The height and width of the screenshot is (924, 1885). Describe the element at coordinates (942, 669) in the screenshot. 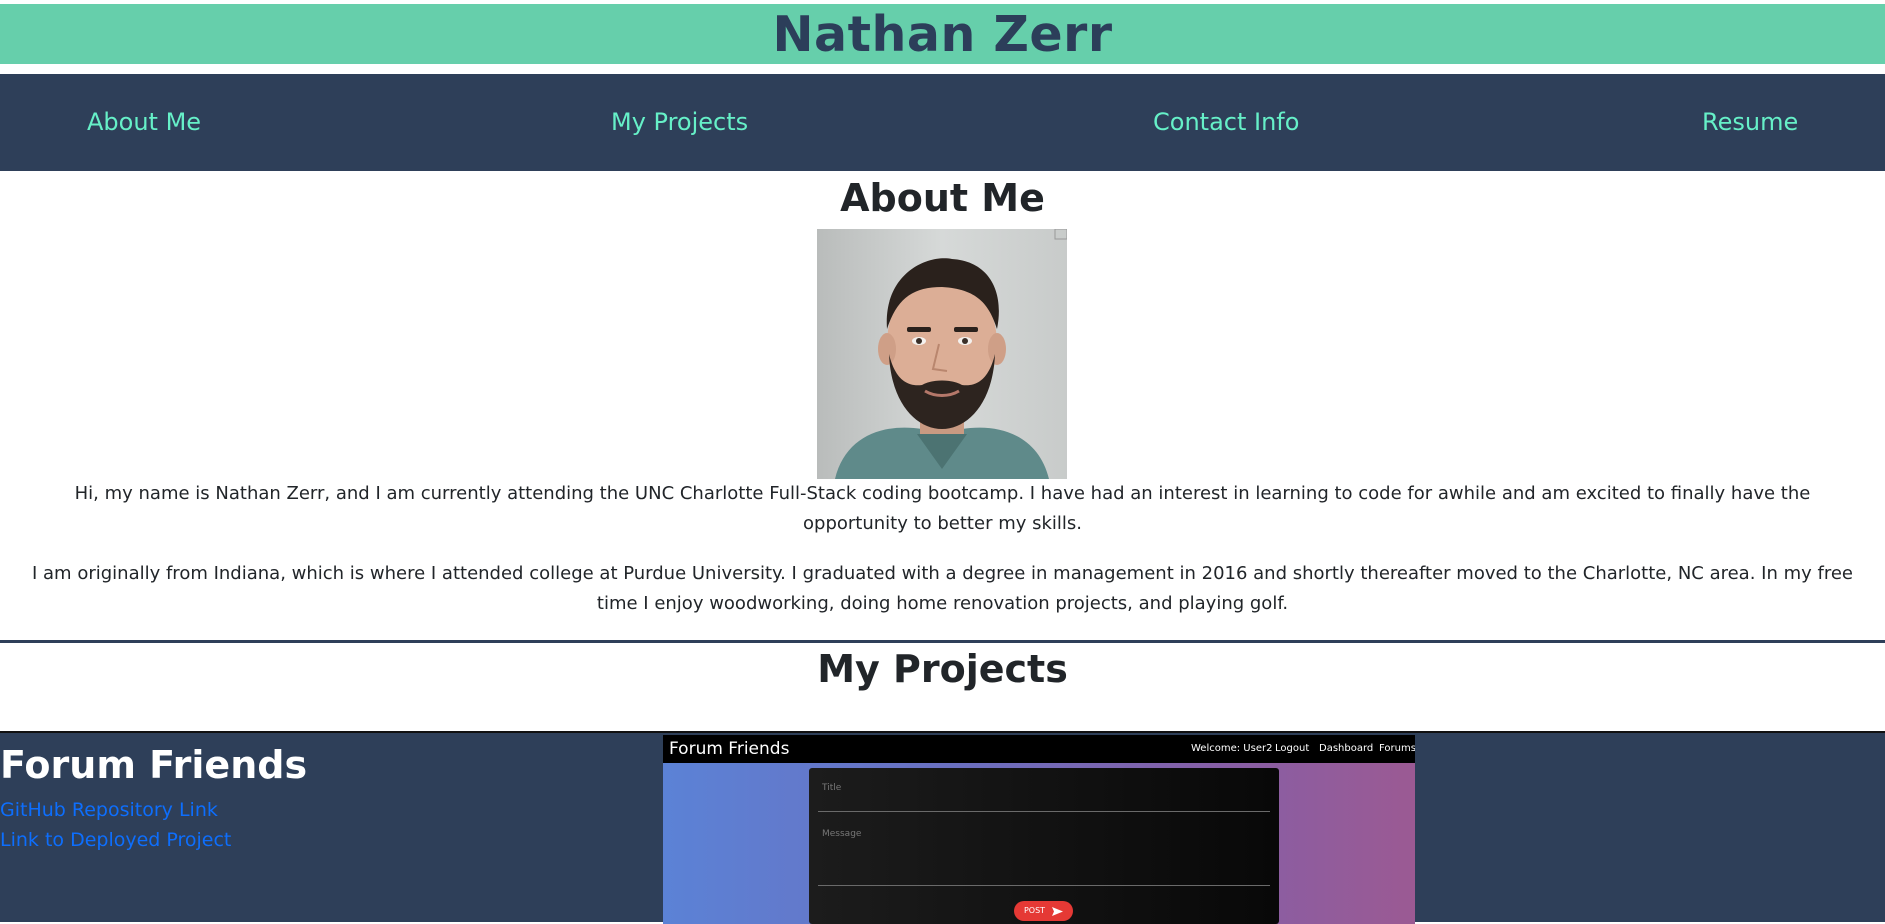

I see `projects-heading: My Projects` at that location.